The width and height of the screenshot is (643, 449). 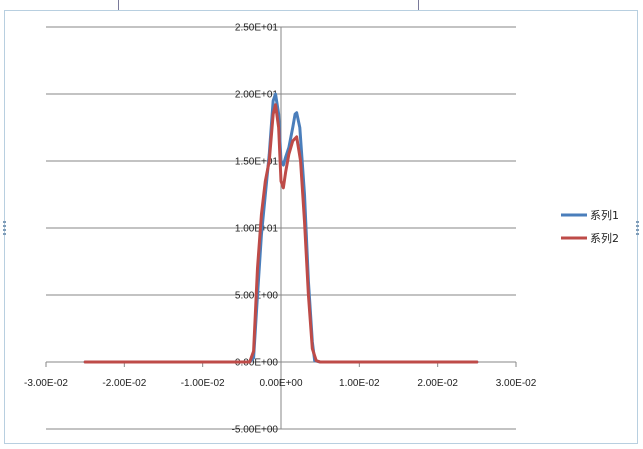 What do you see at coordinates (46, 383) in the screenshot?
I see `x-tick-label: -3.00E-02` at bounding box center [46, 383].